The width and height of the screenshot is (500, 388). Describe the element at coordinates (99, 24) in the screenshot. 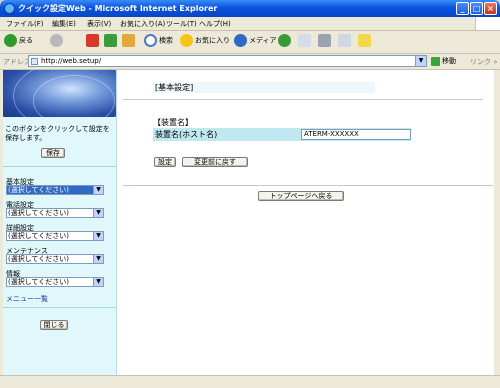

I see `menu-view: 表示(V)` at that location.